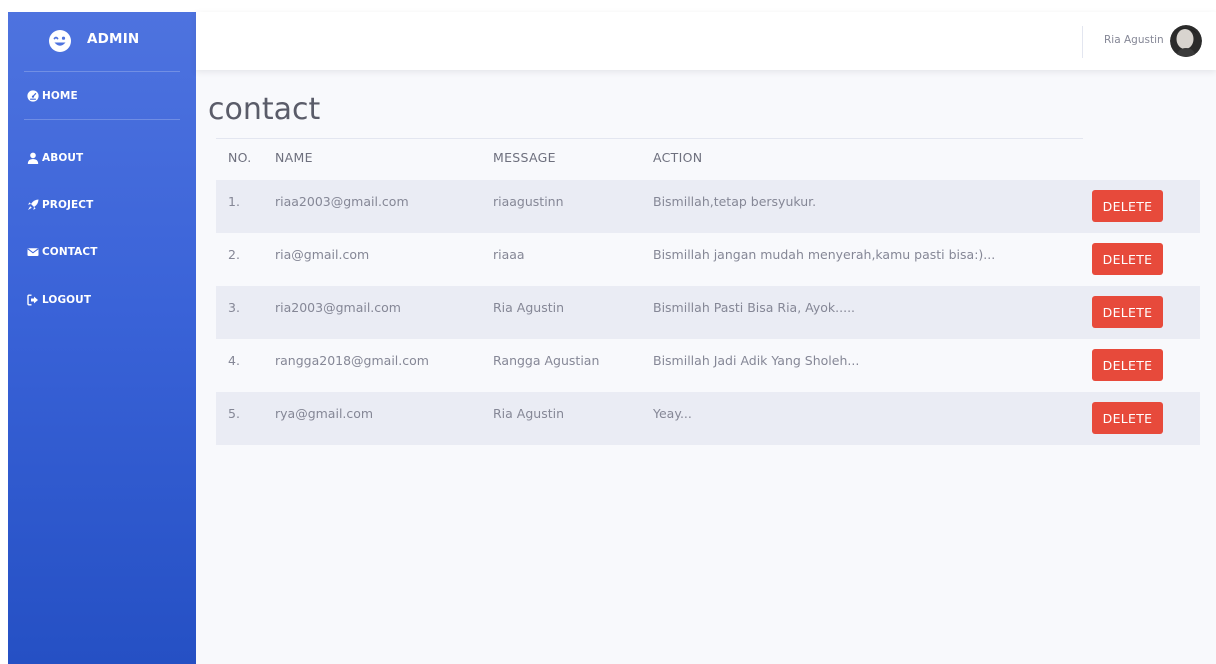 The width and height of the screenshot is (1216, 664). Describe the element at coordinates (102, 158) in the screenshot. I see `sidebar-item-about: ABOUT` at that location.